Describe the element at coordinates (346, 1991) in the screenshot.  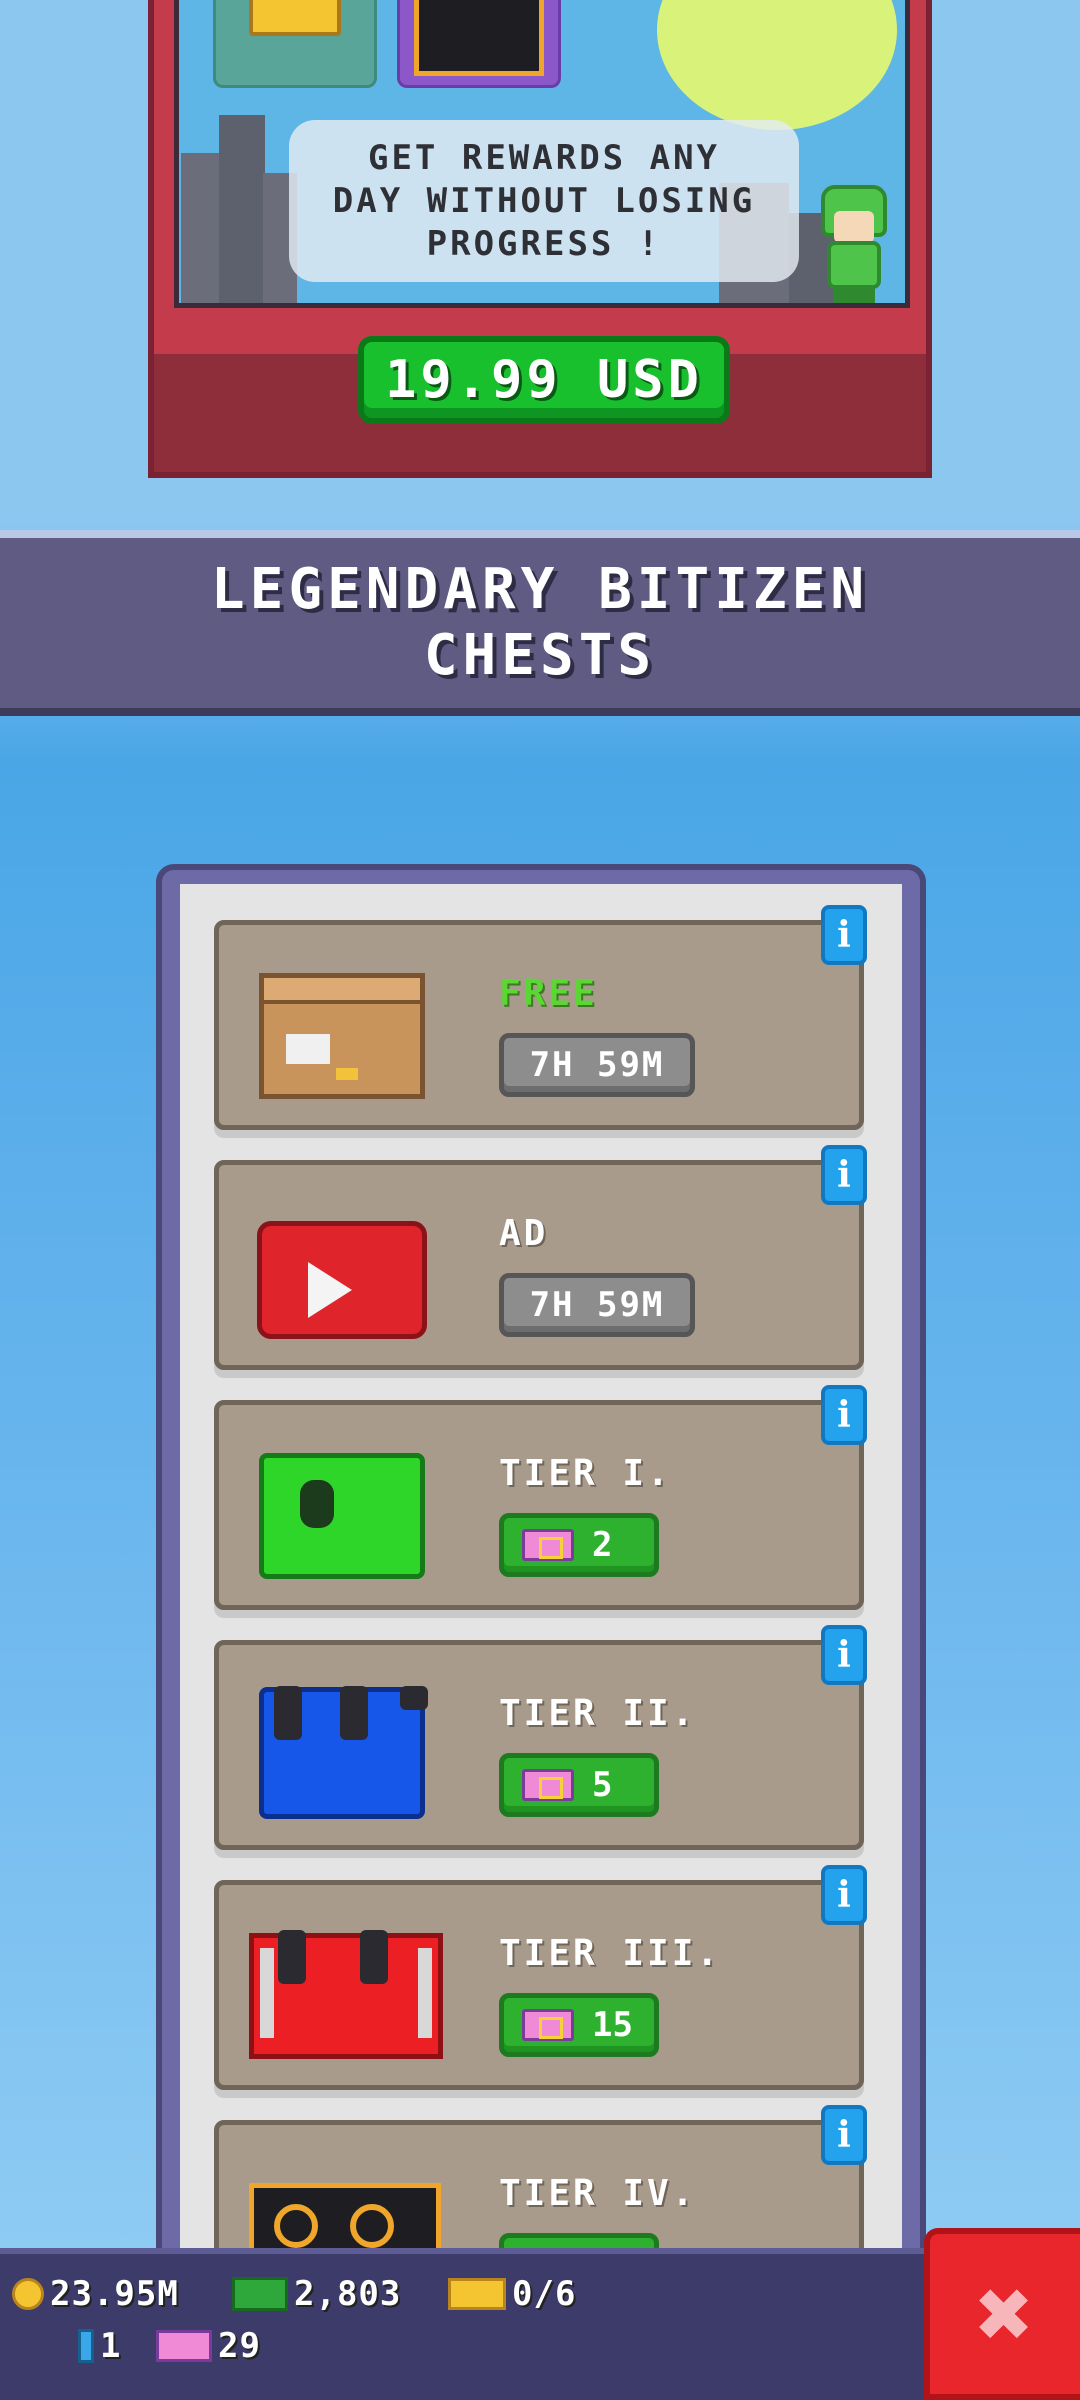
I see `red-chest-icon` at that location.